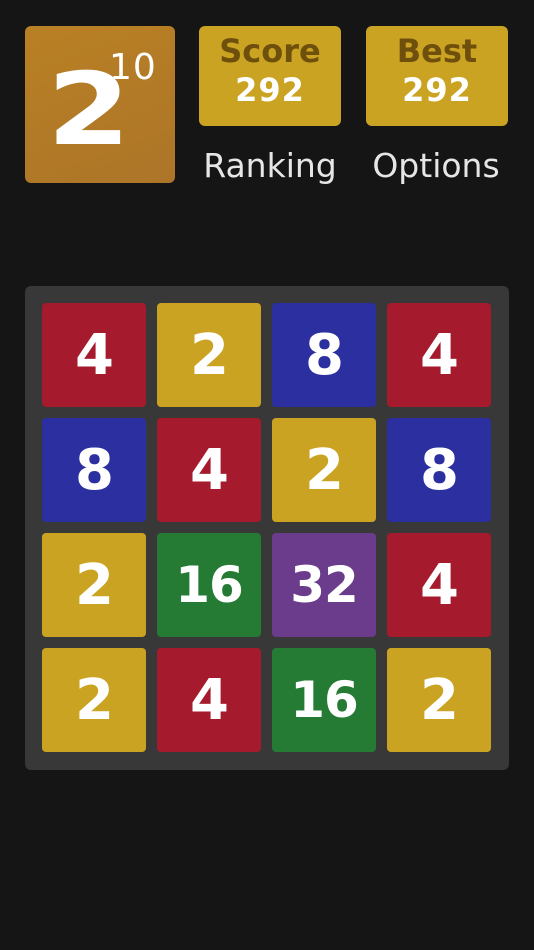  What do you see at coordinates (270, 51) in the screenshot?
I see `score-label: Score` at bounding box center [270, 51].